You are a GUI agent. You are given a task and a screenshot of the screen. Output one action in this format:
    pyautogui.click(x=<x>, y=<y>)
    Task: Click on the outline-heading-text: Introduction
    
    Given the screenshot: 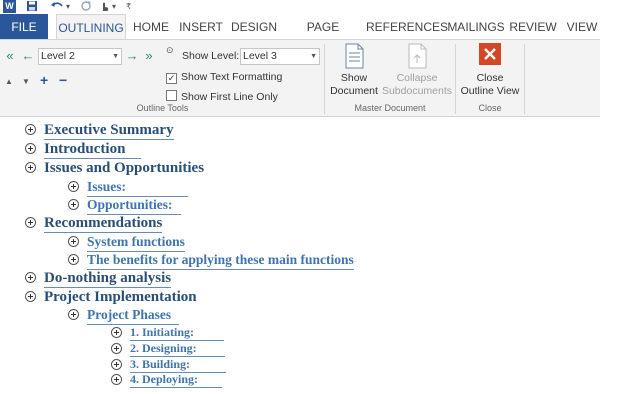 What is the action you would take?
    pyautogui.click(x=93, y=149)
    